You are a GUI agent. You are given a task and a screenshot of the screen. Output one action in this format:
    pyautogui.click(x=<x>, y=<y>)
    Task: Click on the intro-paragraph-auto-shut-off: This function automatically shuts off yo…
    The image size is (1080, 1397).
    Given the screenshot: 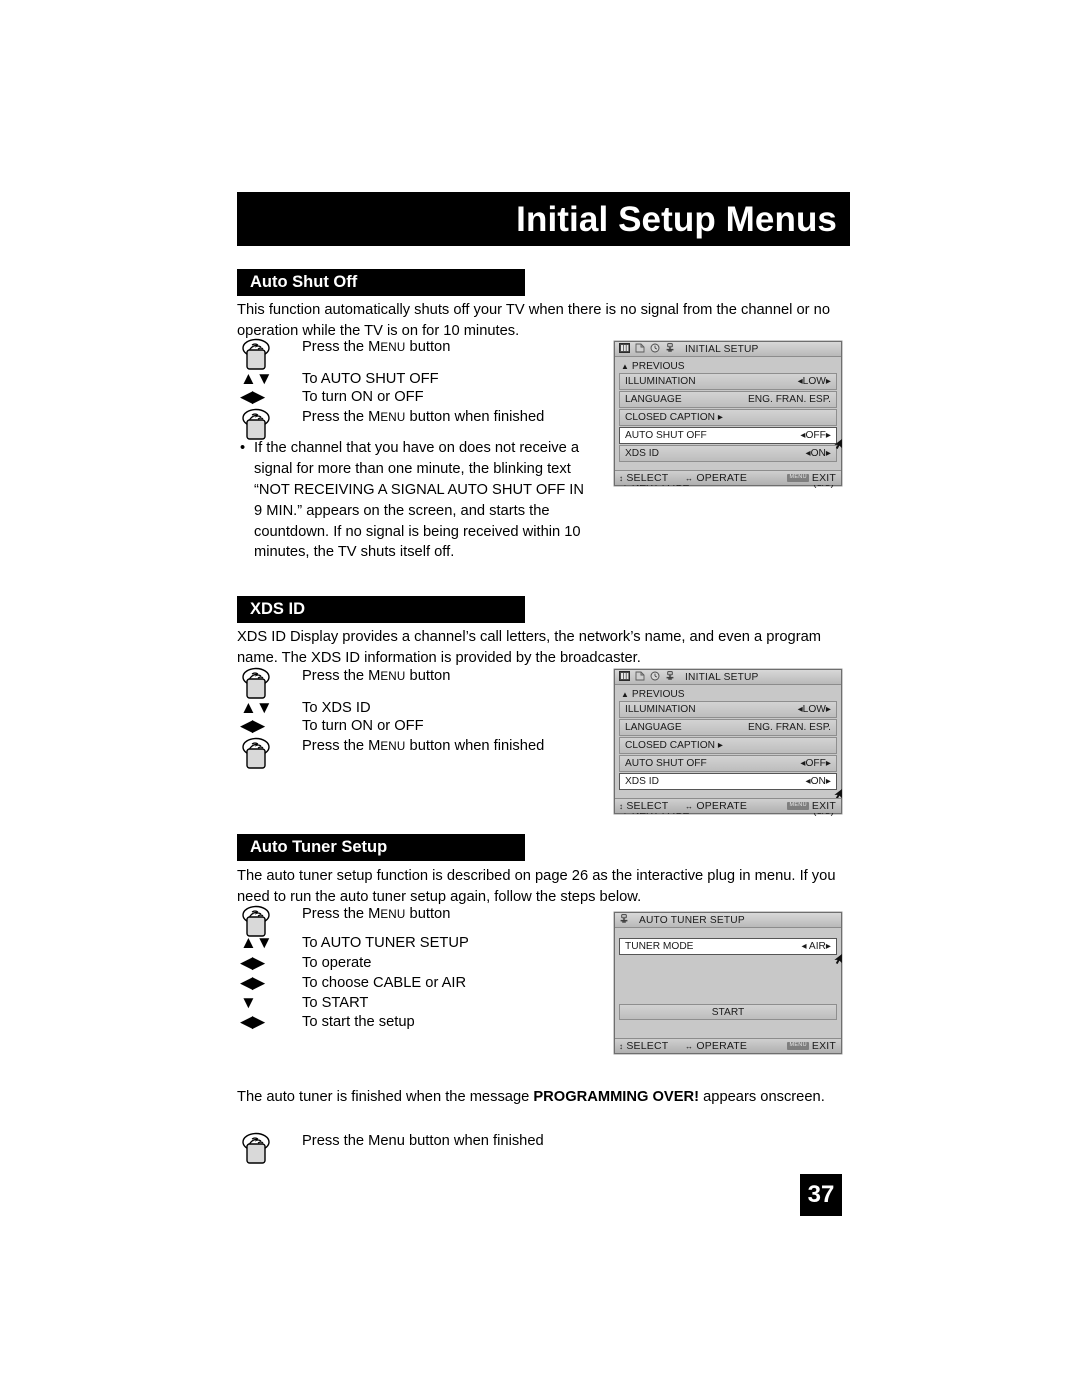 What is the action you would take?
    pyautogui.click(x=533, y=320)
    